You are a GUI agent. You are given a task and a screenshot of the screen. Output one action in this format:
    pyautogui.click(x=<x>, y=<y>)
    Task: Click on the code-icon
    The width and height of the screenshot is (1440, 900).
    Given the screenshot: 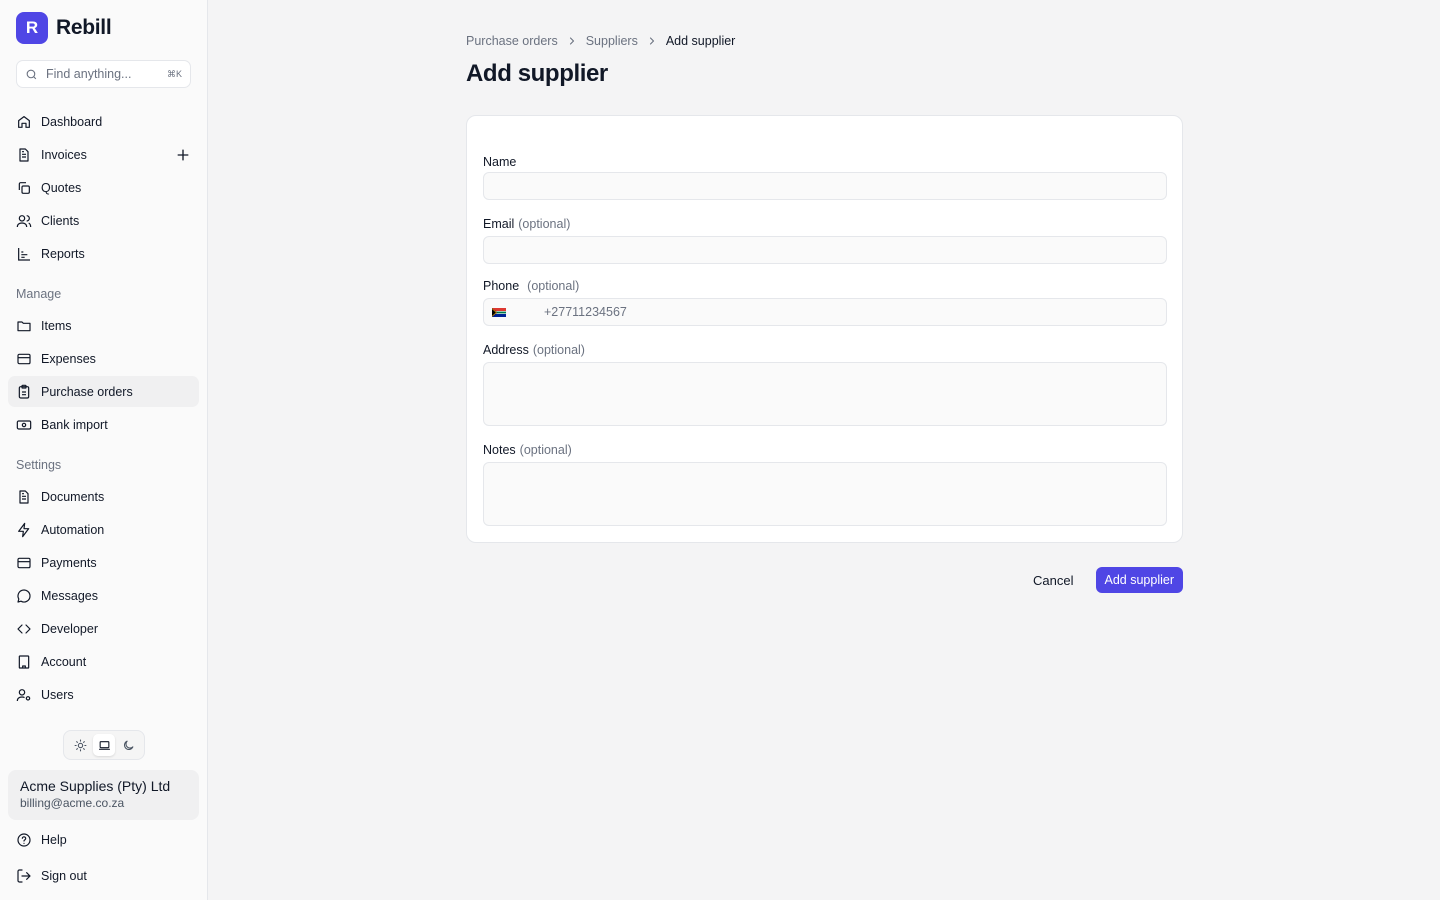 What is the action you would take?
    pyautogui.click(x=24, y=628)
    